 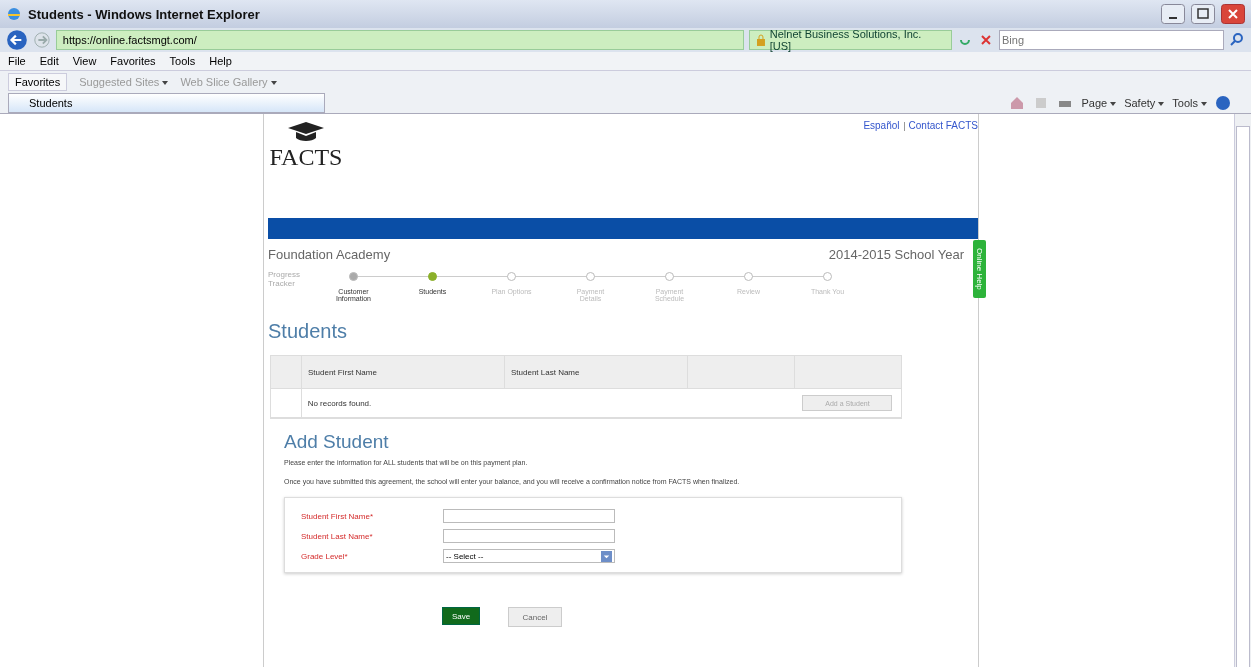 I want to click on school-name: Foundation Academy, so click(x=329, y=254).